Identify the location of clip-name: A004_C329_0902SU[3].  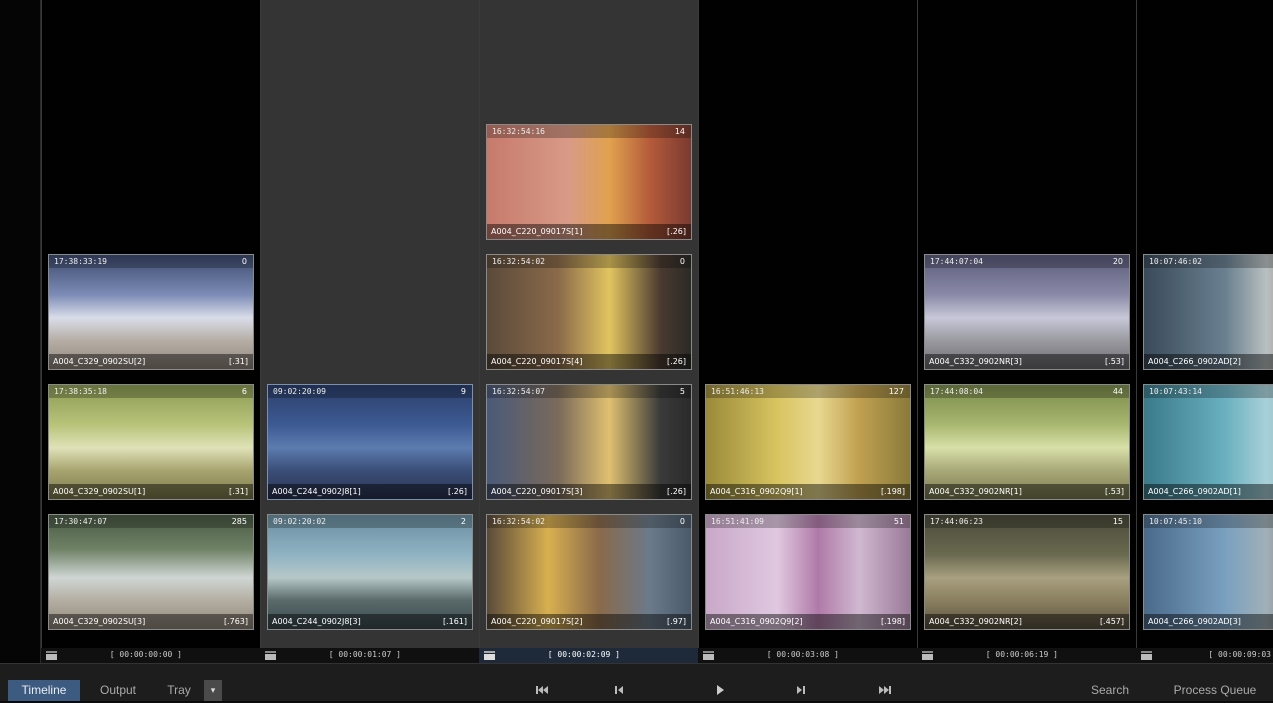
(99, 621).